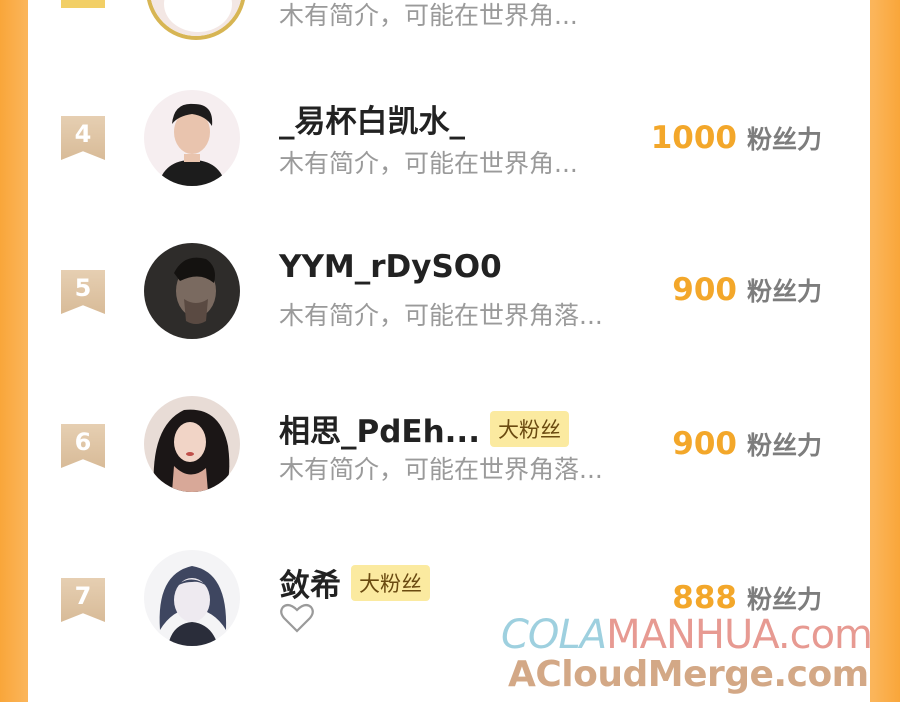 Image resolution: width=900 pixels, height=702 pixels. What do you see at coordinates (554, 635) in the screenshot?
I see `watermark-cola: COLA` at bounding box center [554, 635].